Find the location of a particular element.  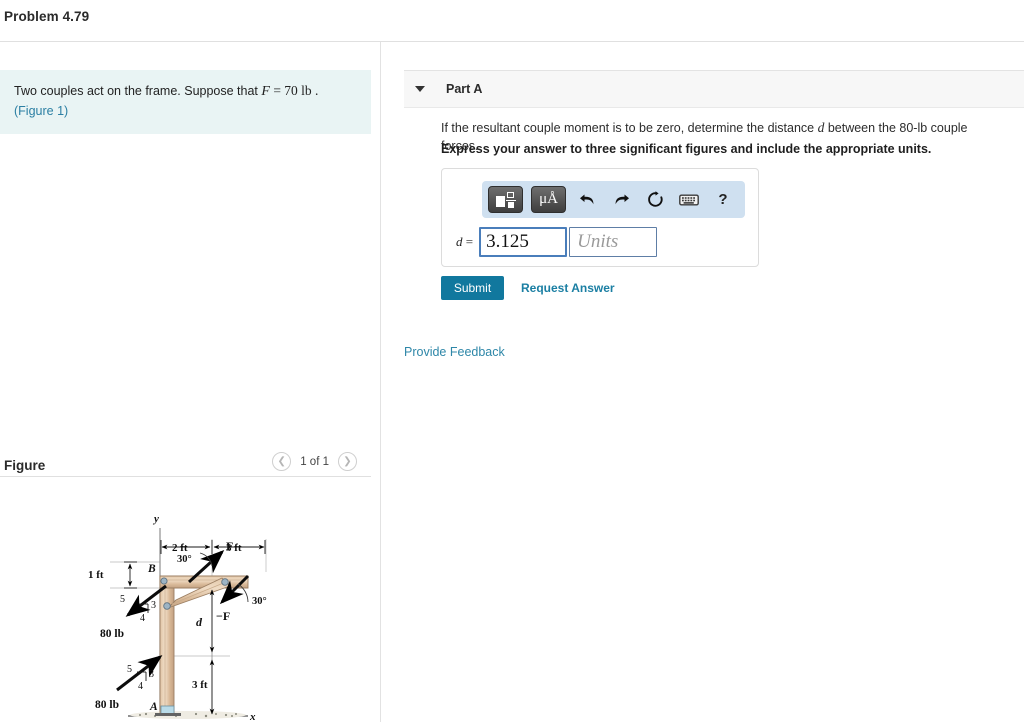

chevron-left-icon: ❮ is located at coordinates (281, 461).